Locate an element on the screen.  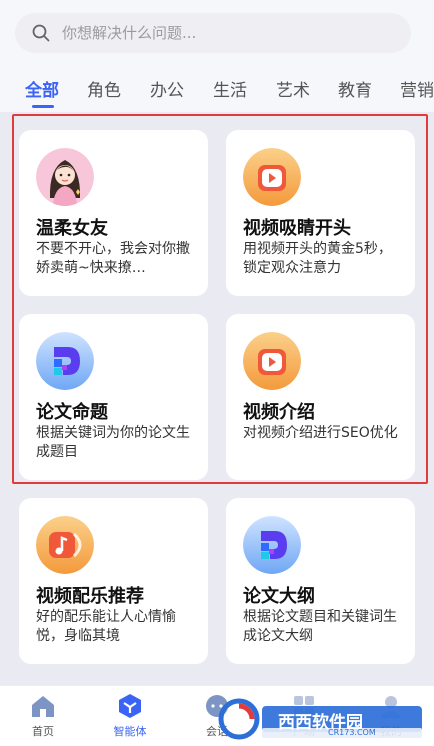
nav-label: 智能体 is located at coordinates (130, 731).